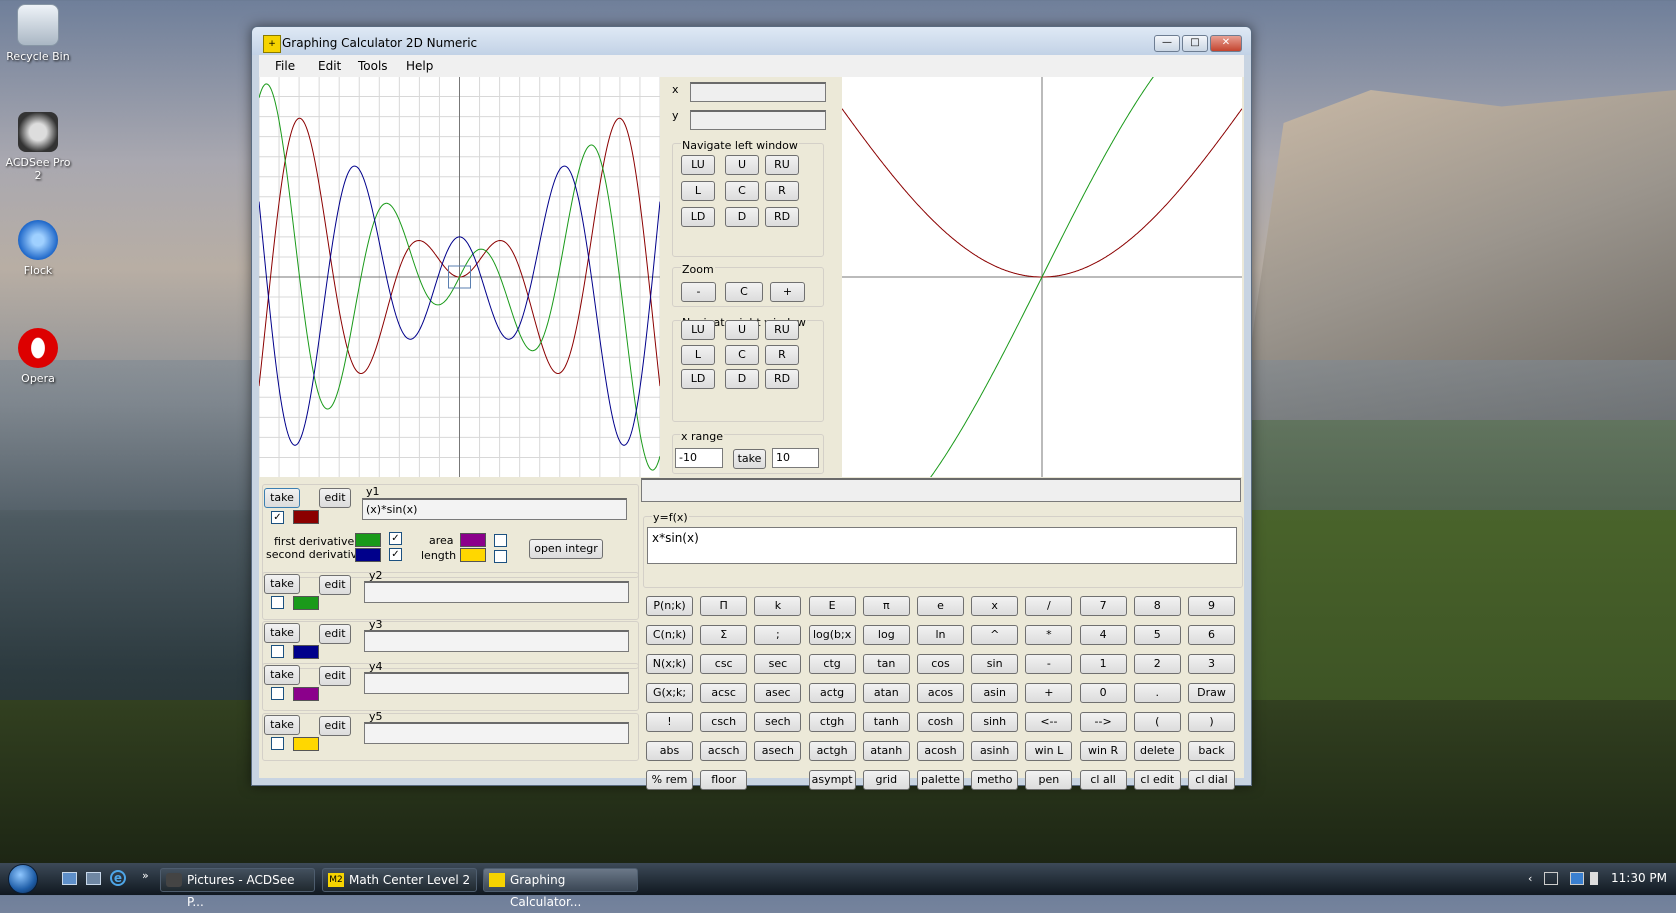  Describe the element at coordinates (749, 459) in the screenshot. I see `x-range-take-button: take` at that location.